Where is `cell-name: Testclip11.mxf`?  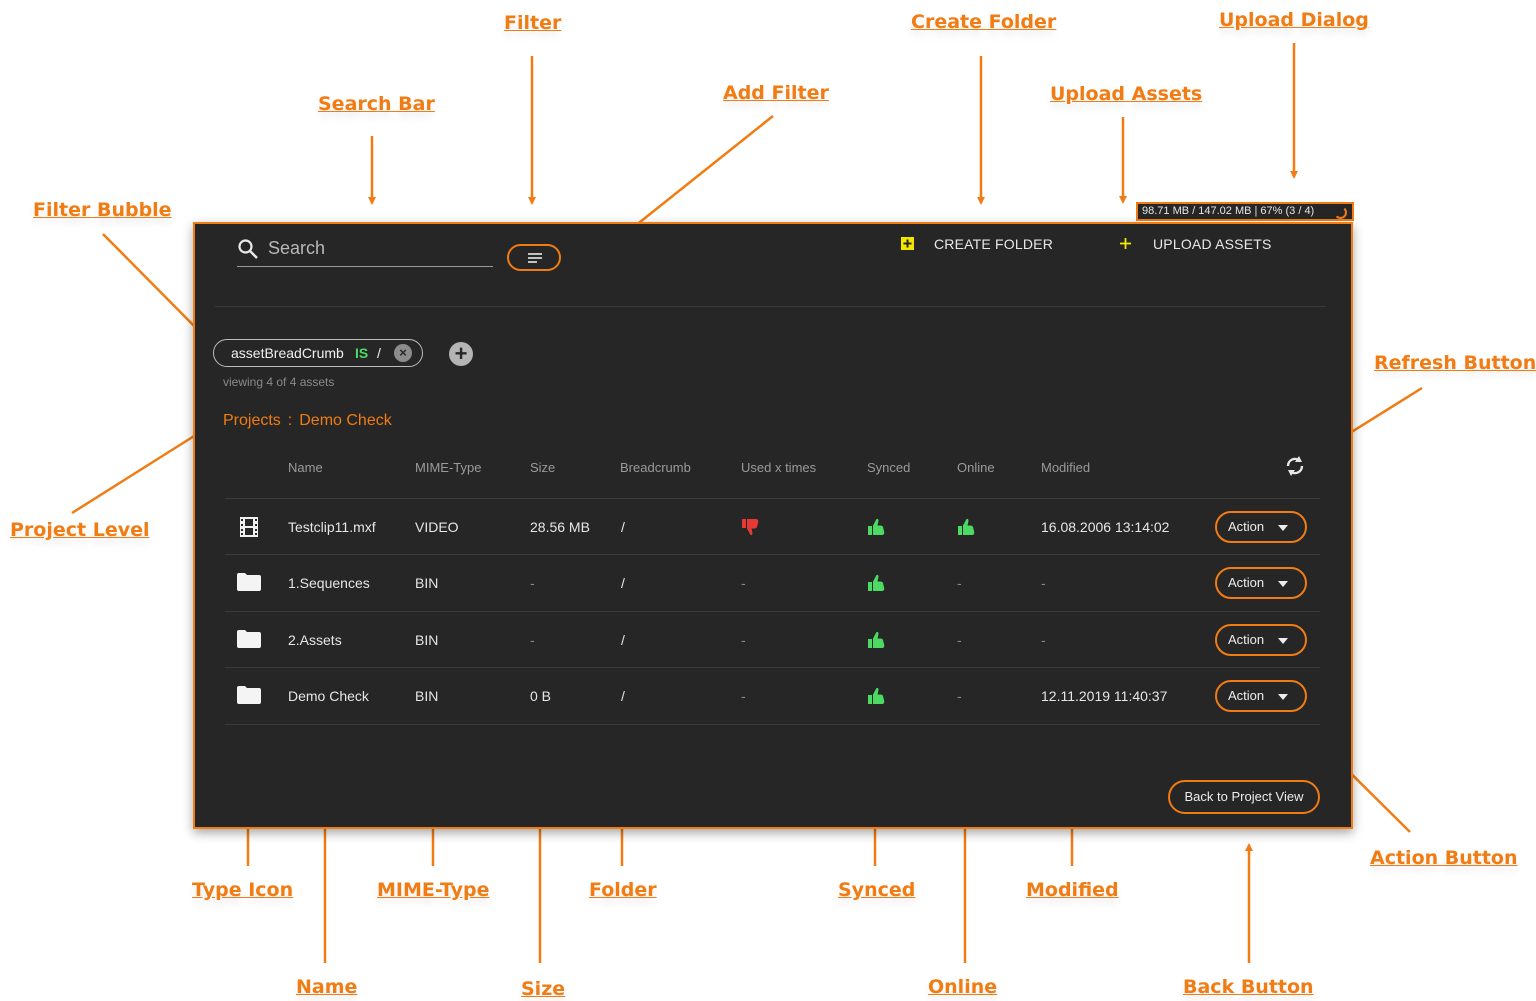 cell-name: Testclip11.mxf is located at coordinates (332, 527).